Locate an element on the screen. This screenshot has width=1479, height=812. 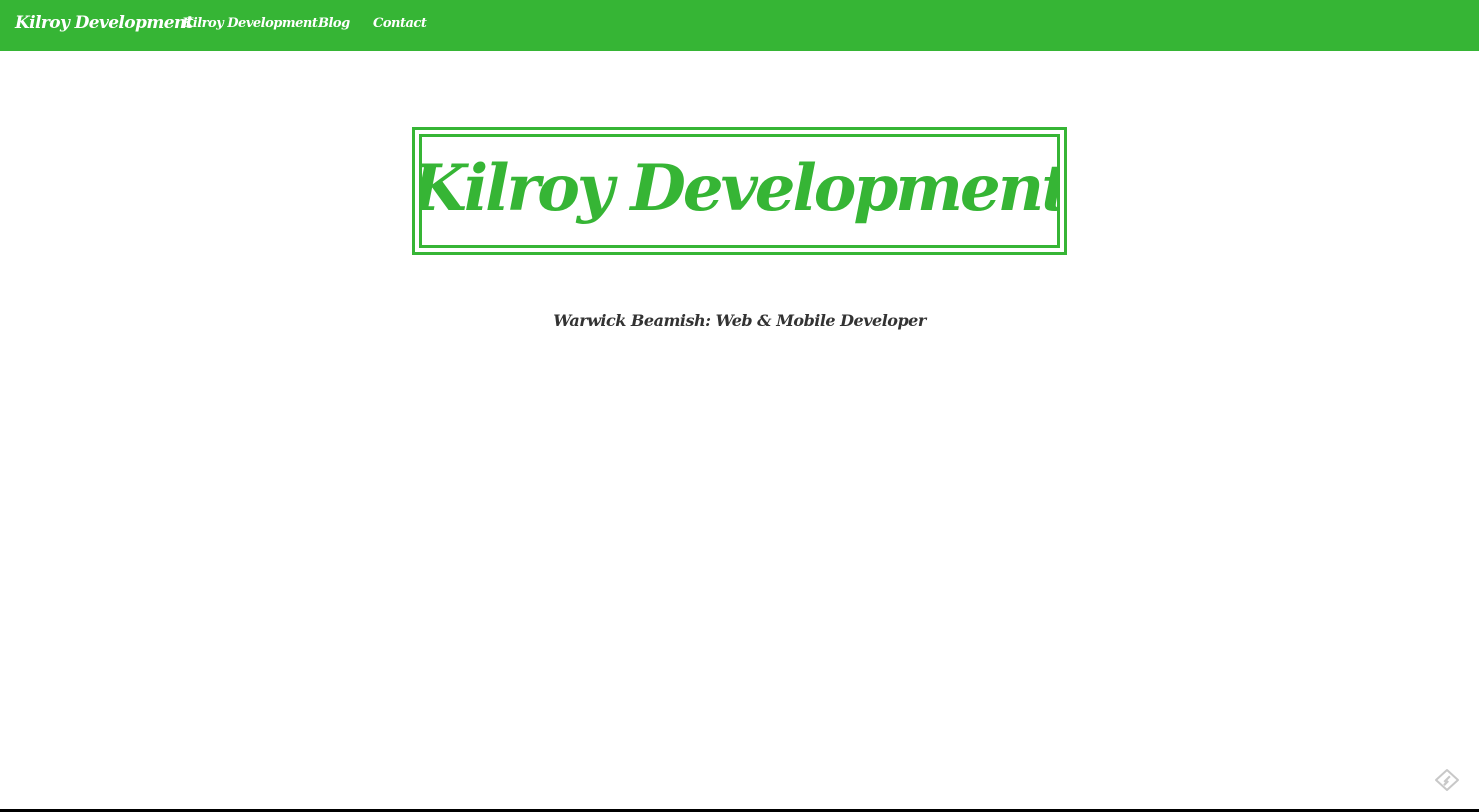
hero-logo-inner-frame: Kilroy Development is located at coordinates (739, 191).